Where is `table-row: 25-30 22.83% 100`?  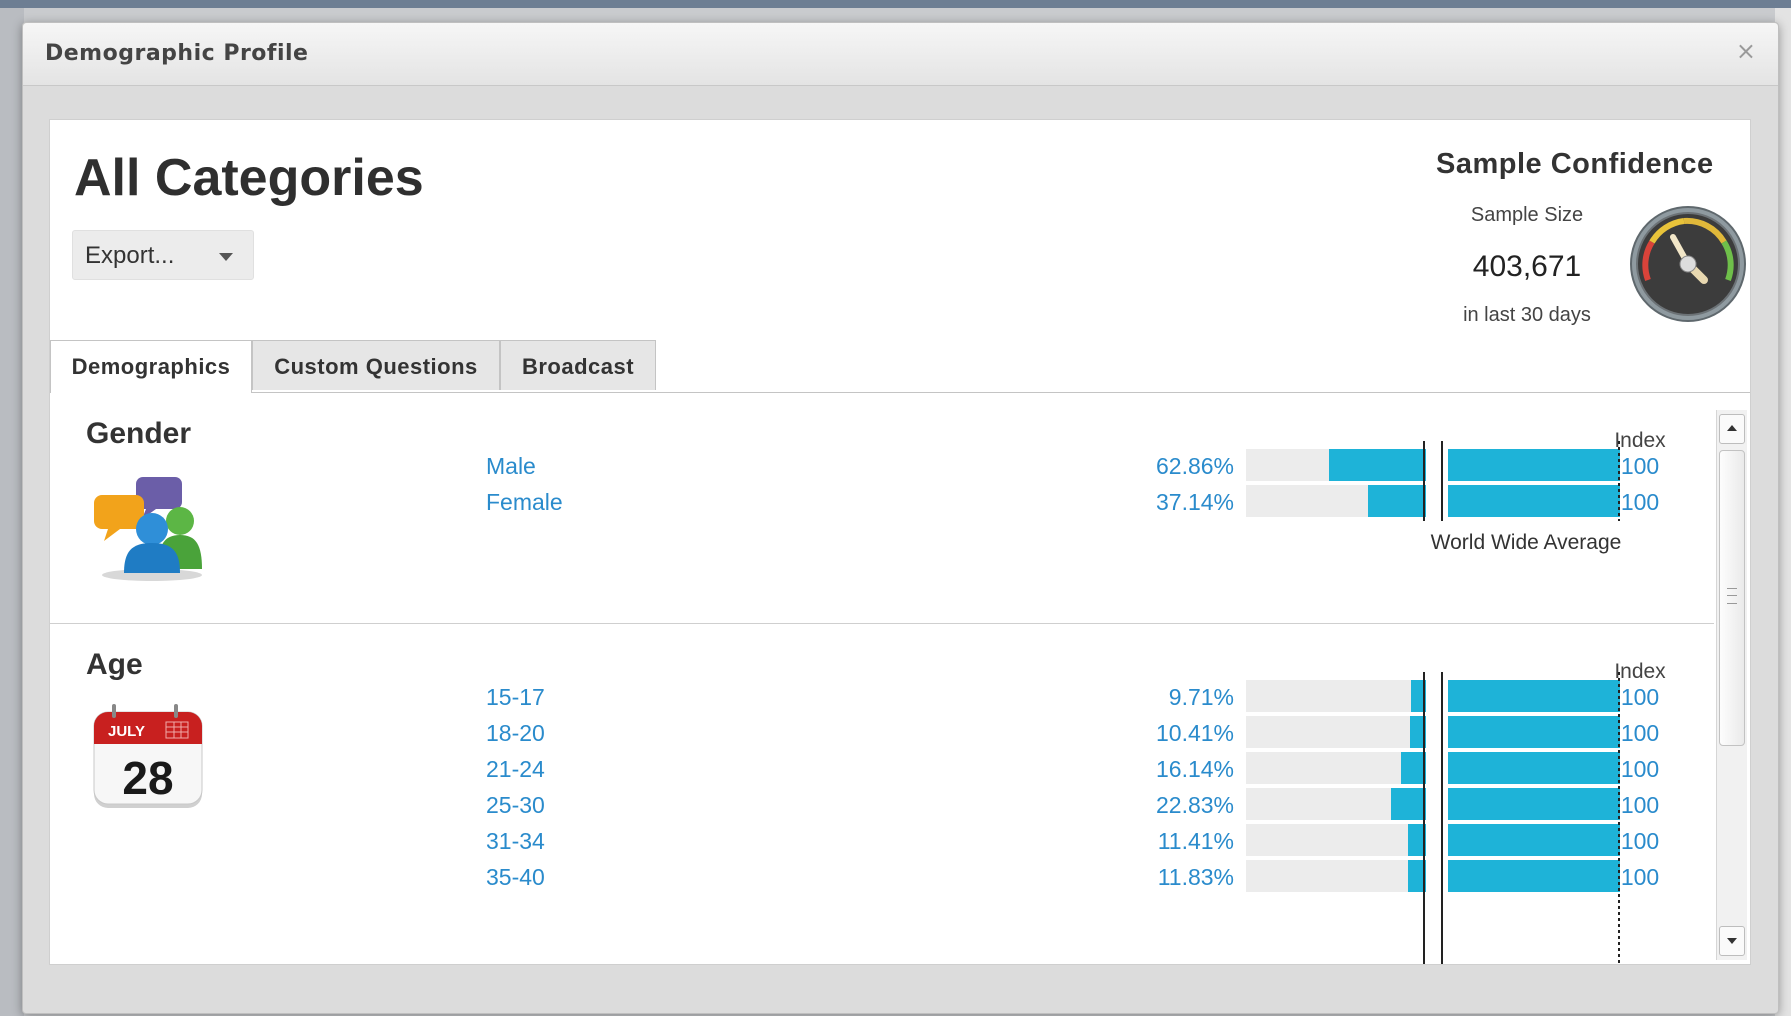
table-row: 25-30 22.83% 100 is located at coordinates (882, 804).